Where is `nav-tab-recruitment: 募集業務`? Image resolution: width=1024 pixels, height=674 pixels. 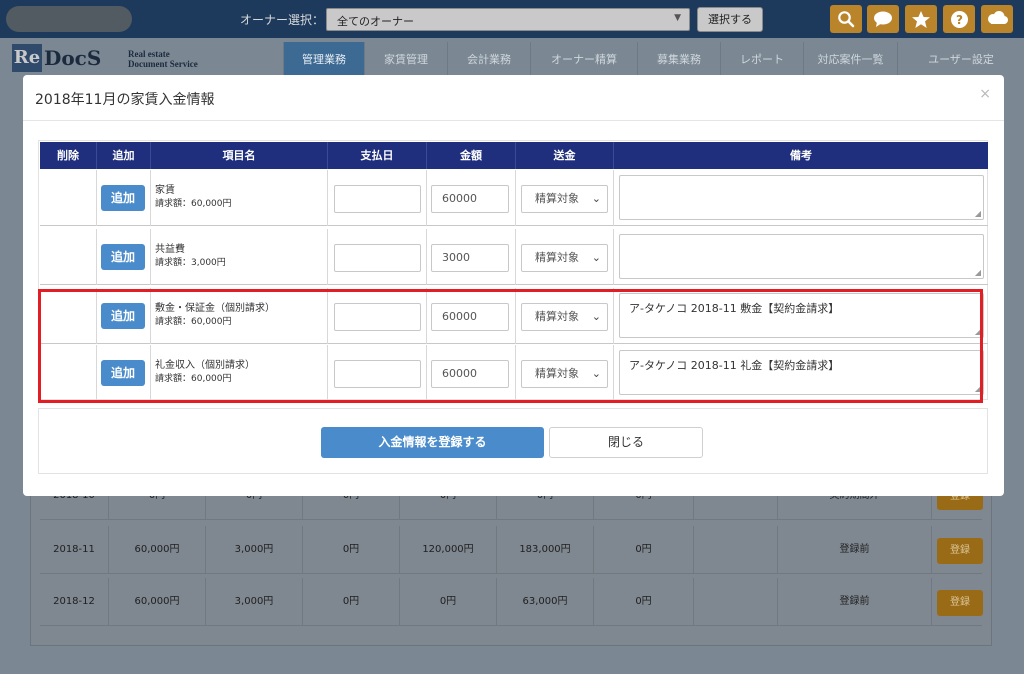
nav-tab-recruitment: 募集業務 is located at coordinates (678, 60).